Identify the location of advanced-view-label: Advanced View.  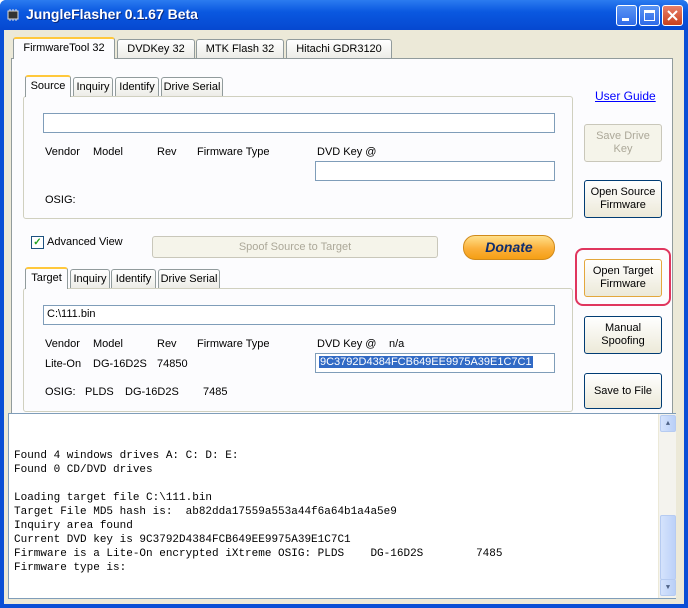
(85, 242).